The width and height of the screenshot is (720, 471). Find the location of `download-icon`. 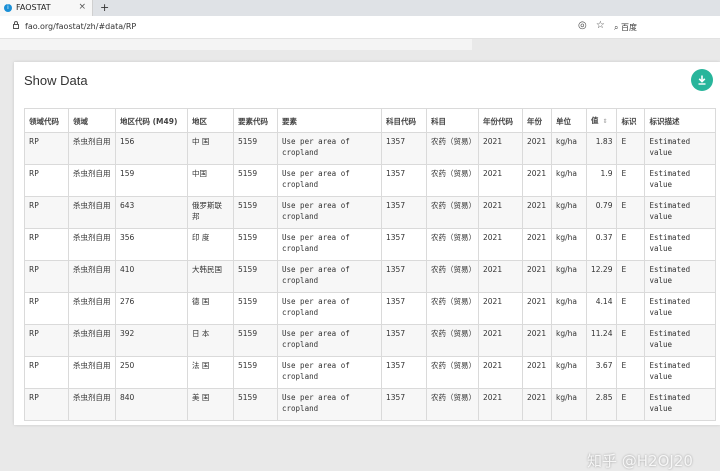

download-icon is located at coordinates (702, 80).